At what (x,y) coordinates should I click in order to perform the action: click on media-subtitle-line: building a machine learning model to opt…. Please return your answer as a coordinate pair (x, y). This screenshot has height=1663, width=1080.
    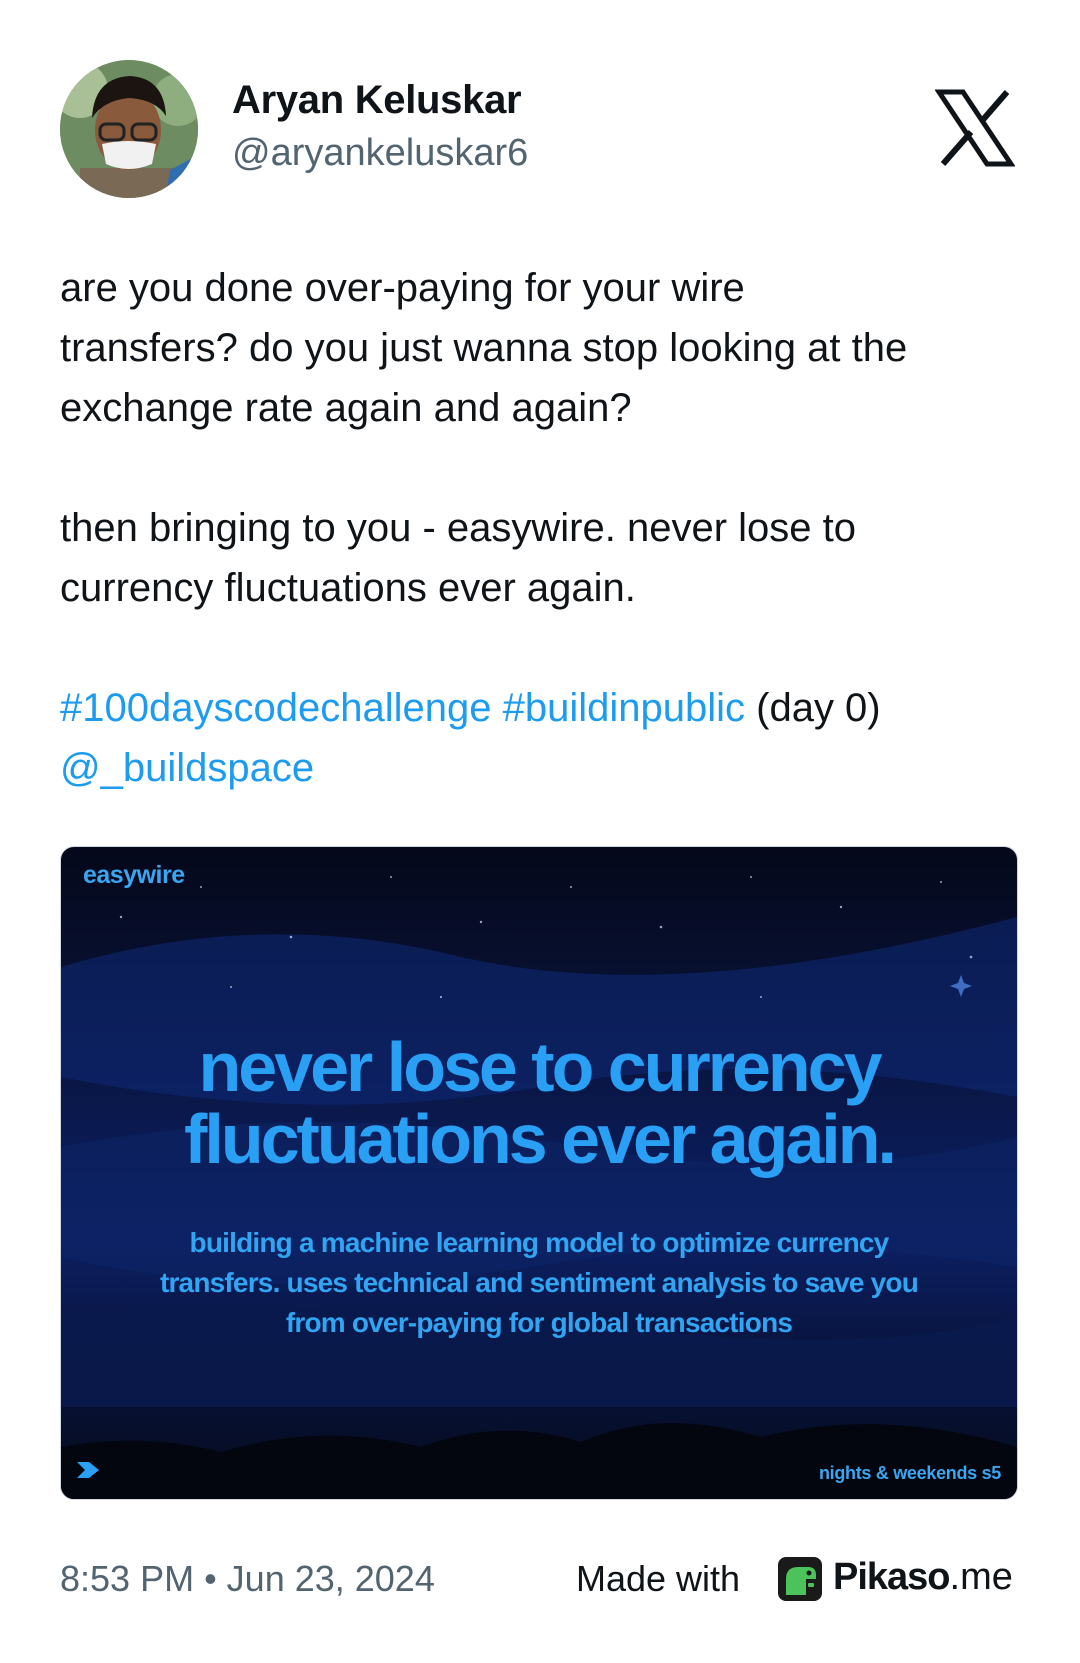
    Looking at the image, I should click on (539, 1242).